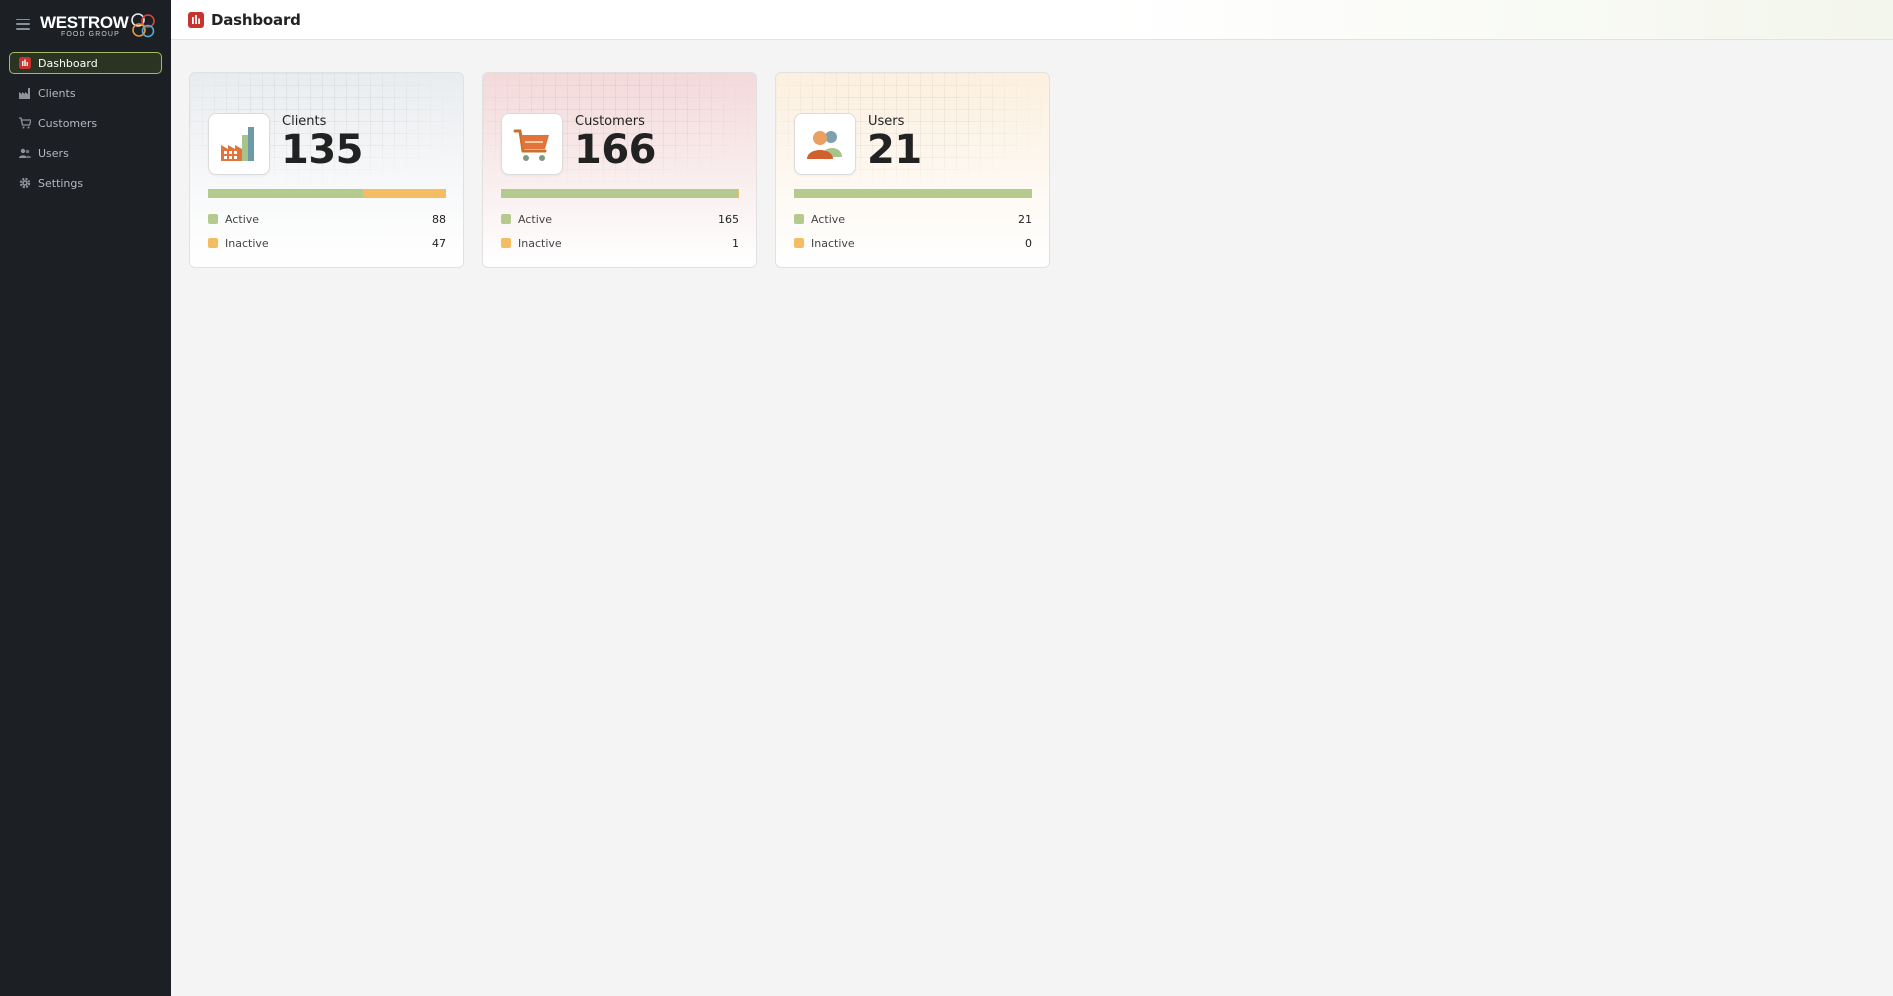 This screenshot has width=1893, height=996. I want to click on sidebar-item-label: Users, so click(53, 153).